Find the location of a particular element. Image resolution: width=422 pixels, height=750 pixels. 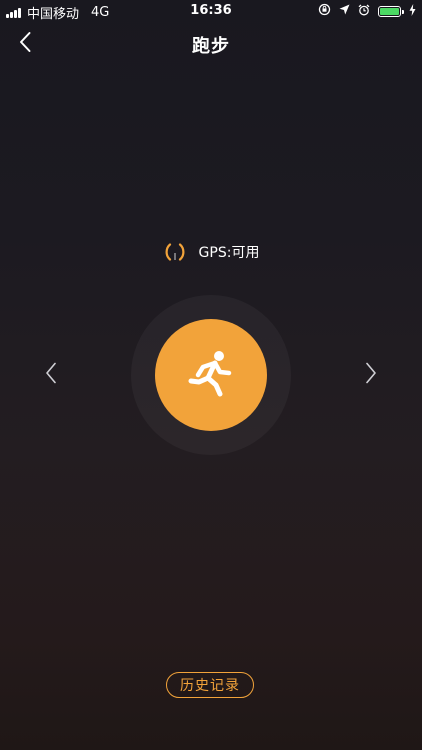

status-right is located at coordinates (367, 11).